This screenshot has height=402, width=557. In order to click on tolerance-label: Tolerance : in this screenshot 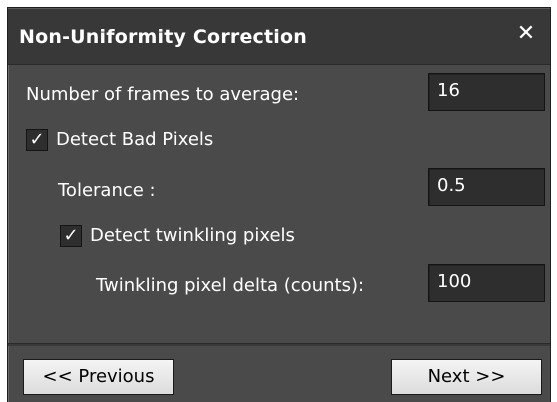, I will do `click(107, 190)`.